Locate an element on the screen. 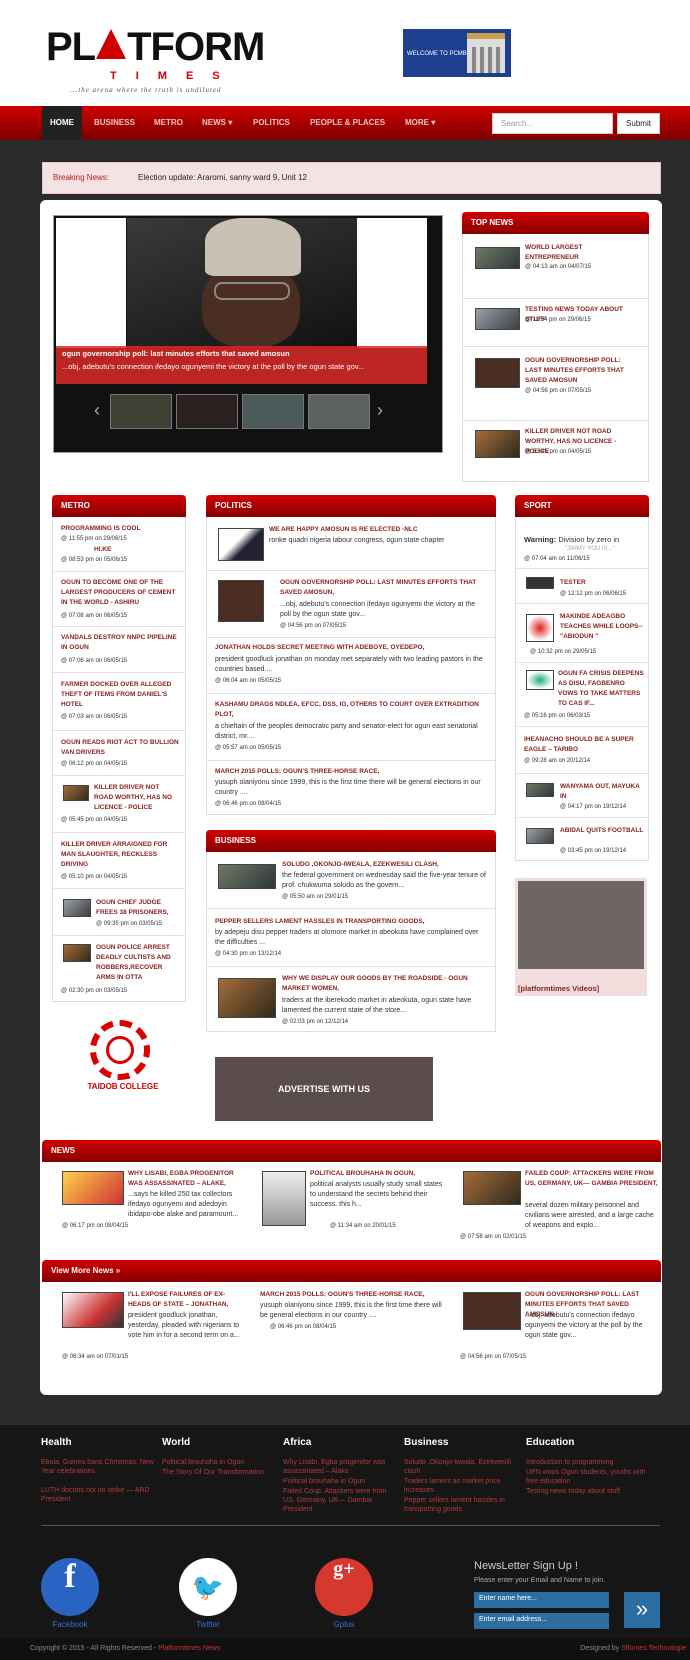  footer-link: The Story Of Our Transformation is located at coordinates (217, 1472).